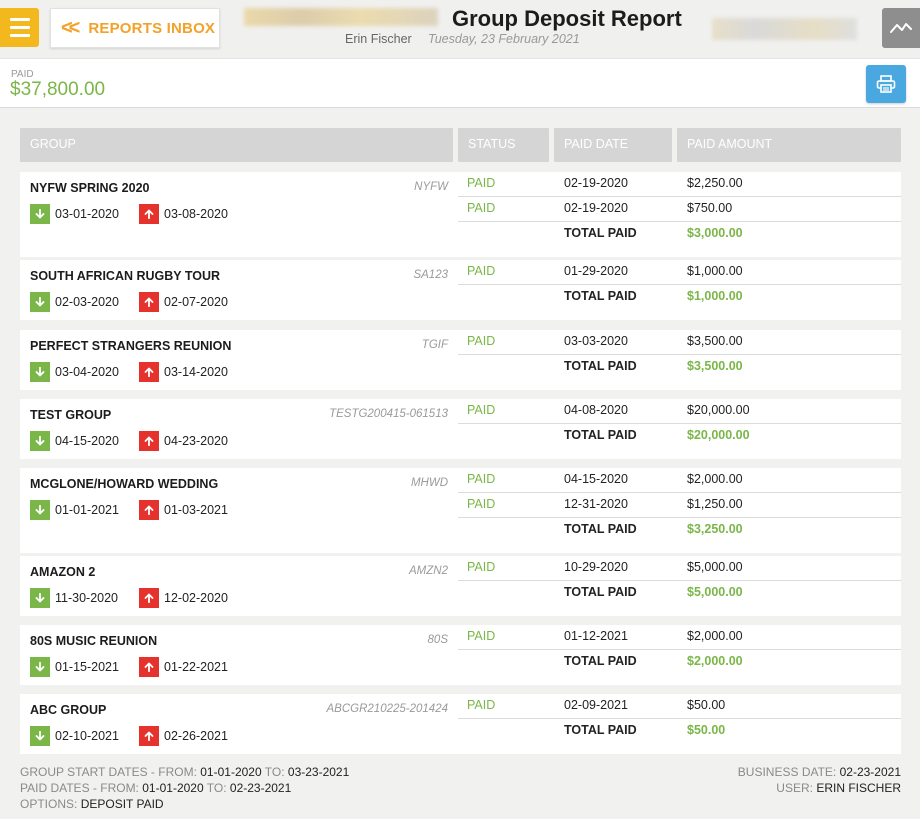 The height and width of the screenshot is (819, 920). I want to click on menu-button, so click(19, 27).